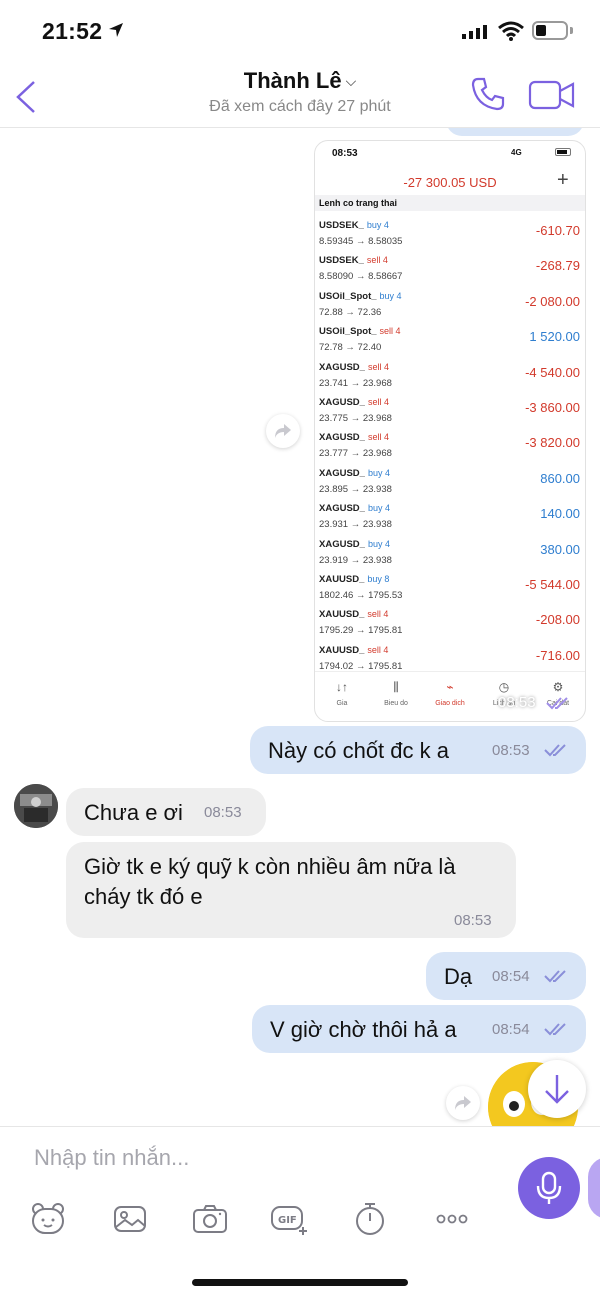 The width and height of the screenshot is (600, 1298). Describe the element at coordinates (300, 1282) in the screenshot. I see `home-indicator` at that location.